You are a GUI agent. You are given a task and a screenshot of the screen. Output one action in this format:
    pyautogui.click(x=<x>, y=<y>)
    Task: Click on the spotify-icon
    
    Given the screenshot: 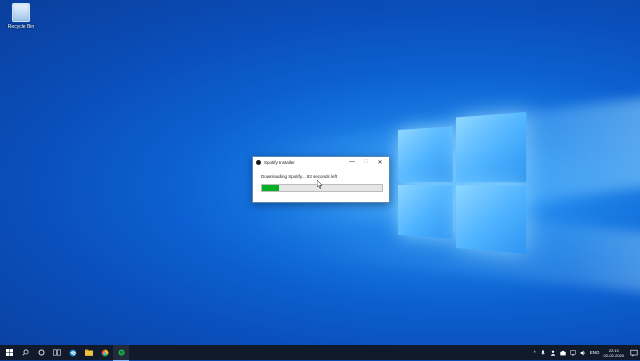 What is the action you would take?
    pyautogui.click(x=258, y=162)
    